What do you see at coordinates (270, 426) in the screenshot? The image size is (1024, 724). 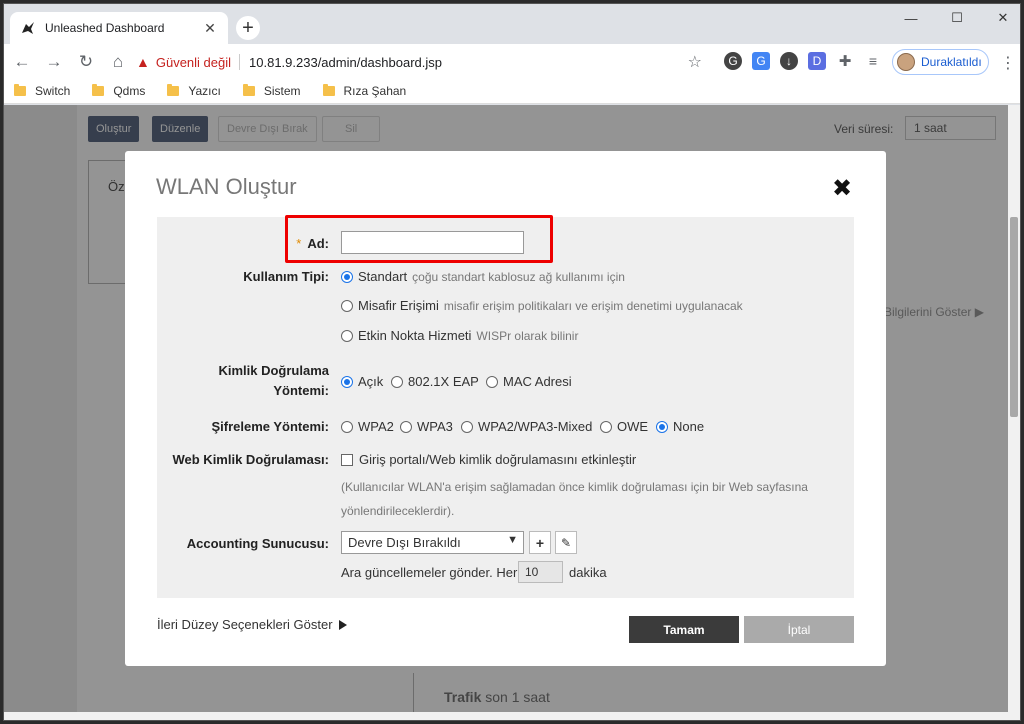 I see `encryption-label: Şifreleme Yöntemi:` at bounding box center [270, 426].